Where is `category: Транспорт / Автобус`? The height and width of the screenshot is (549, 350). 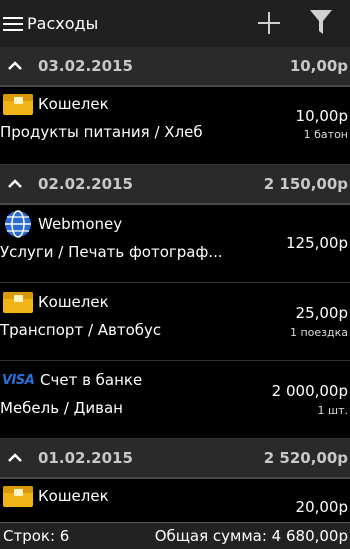
category: Транспорт / Автобус is located at coordinates (81, 330).